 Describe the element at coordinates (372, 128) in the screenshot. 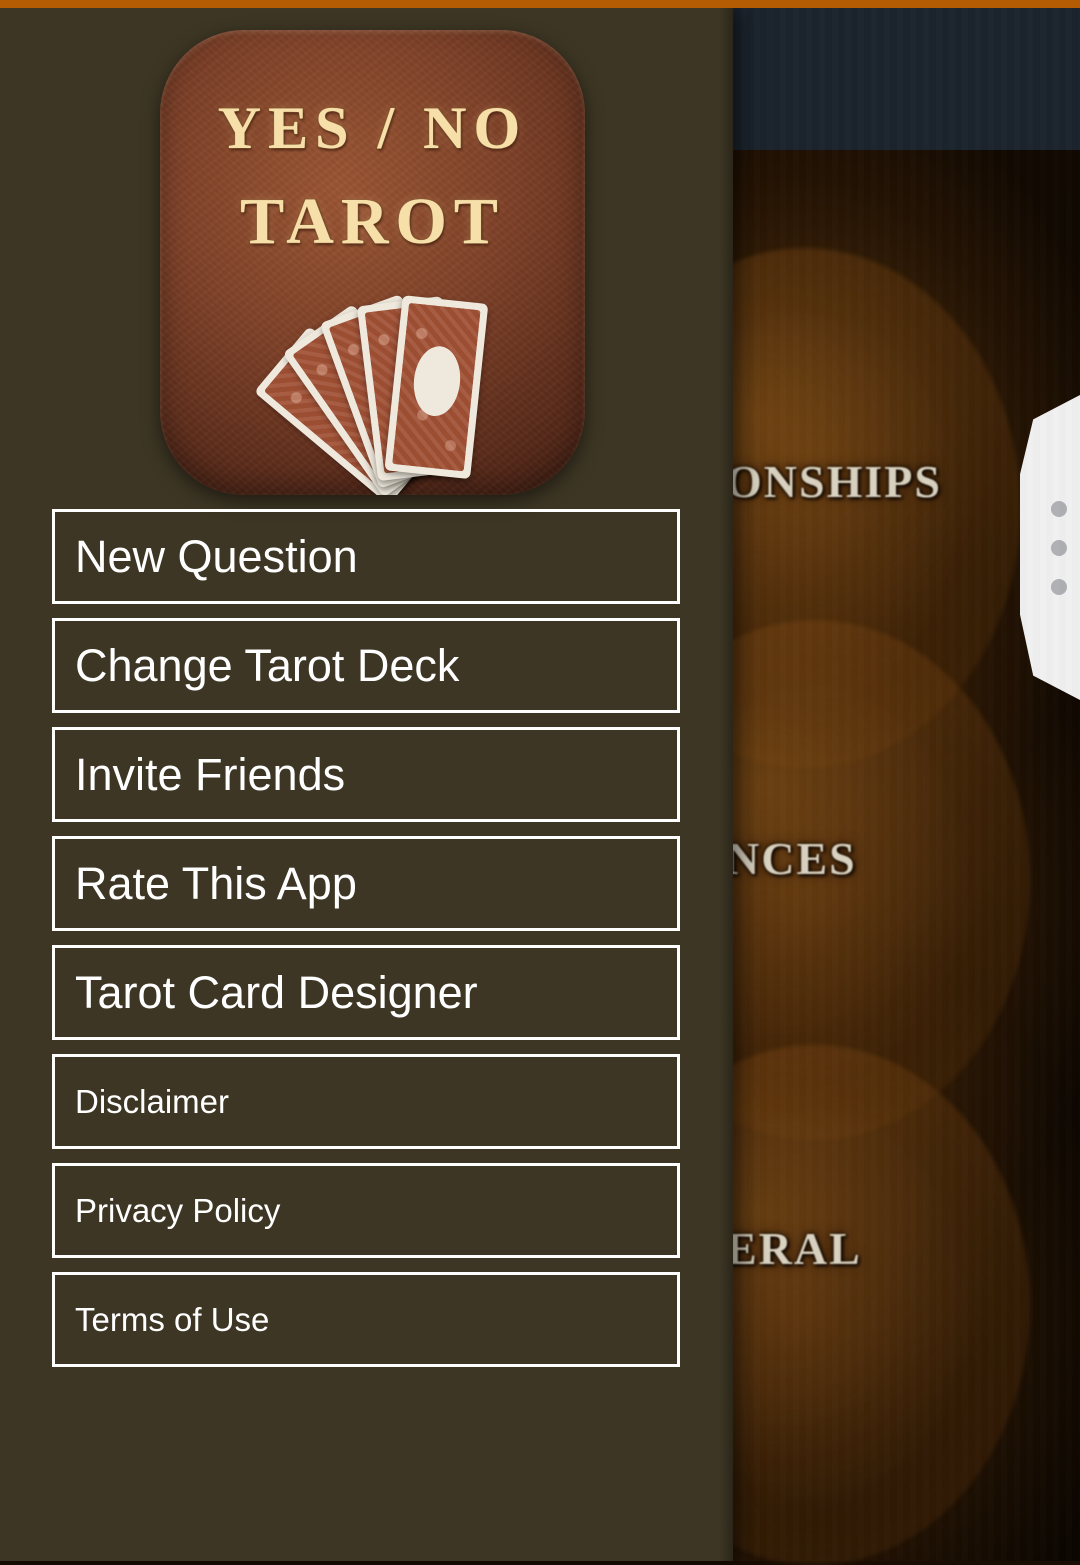

I see `app-icon-title-line-1: YES / NO` at that location.